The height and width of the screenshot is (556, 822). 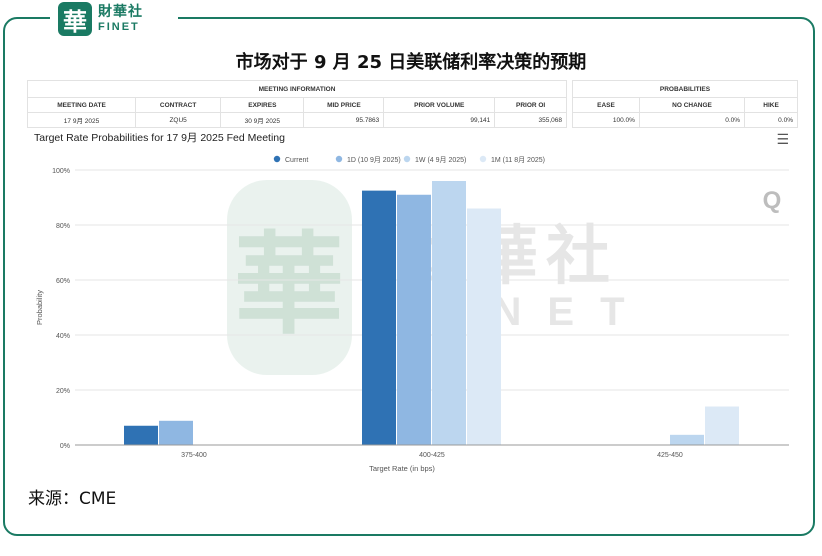 I want to click on y-tick-label: 0%, so click(x=65, y=446).